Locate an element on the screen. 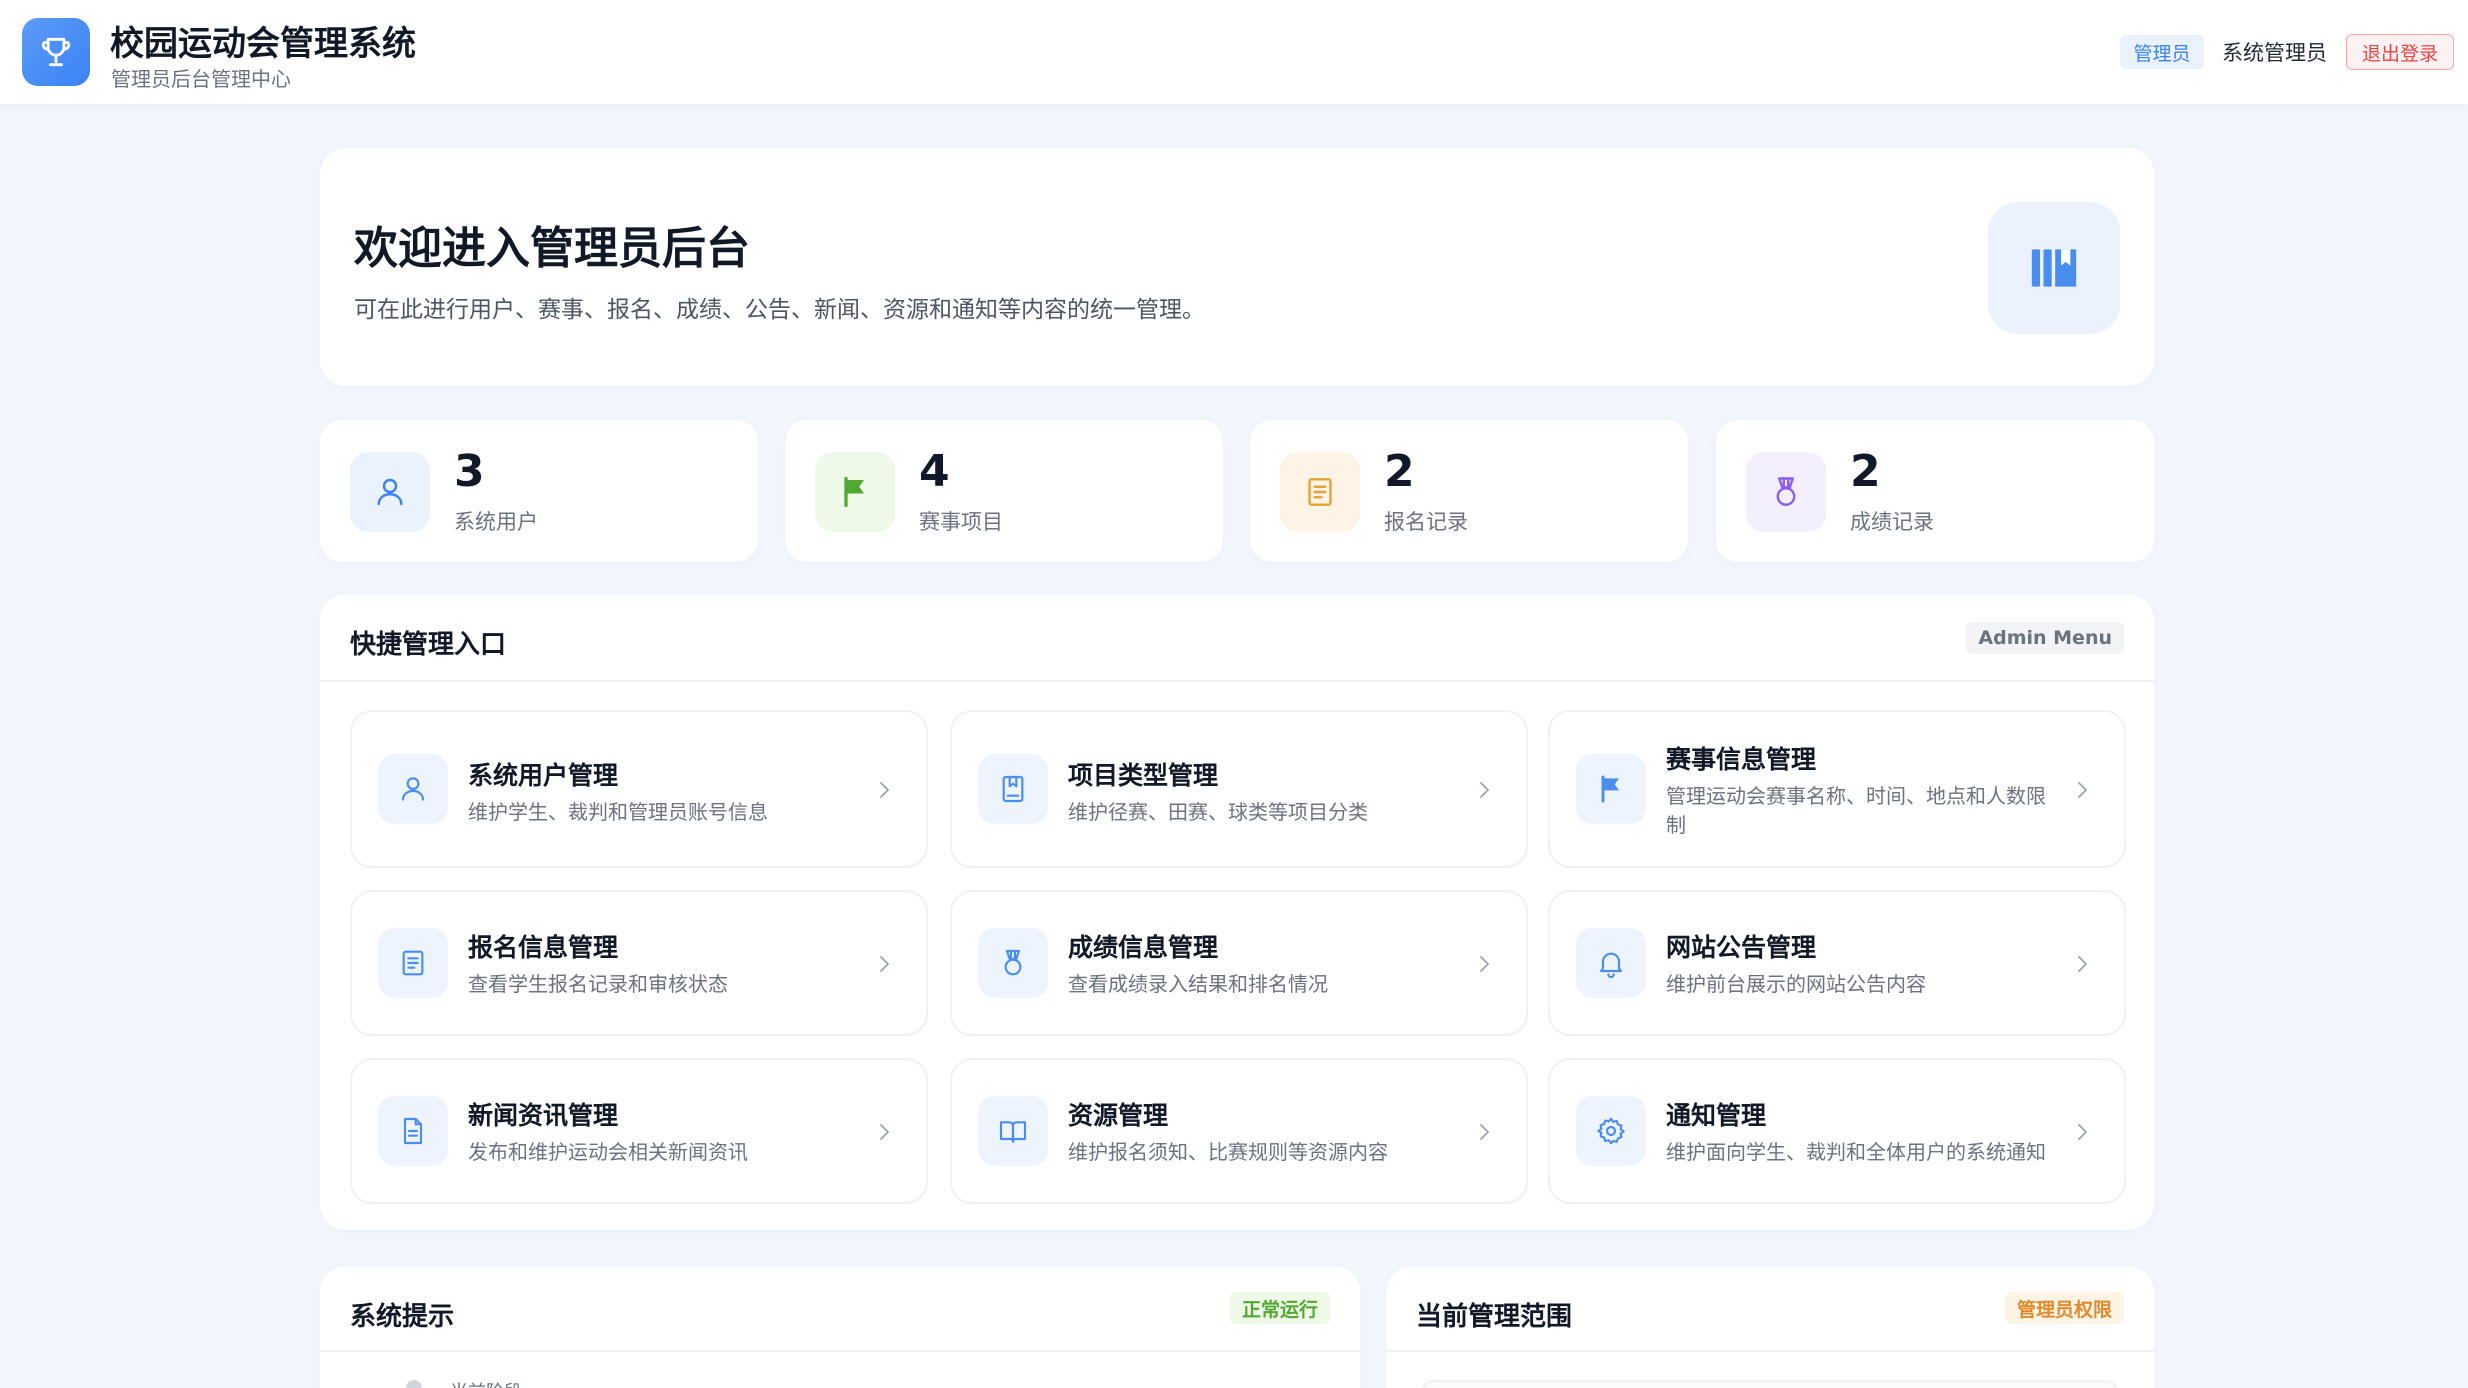  quick-item-announcements: 网站公告管理 维护前台展示的网站公告内容 is located at coordinates (1837, 963).